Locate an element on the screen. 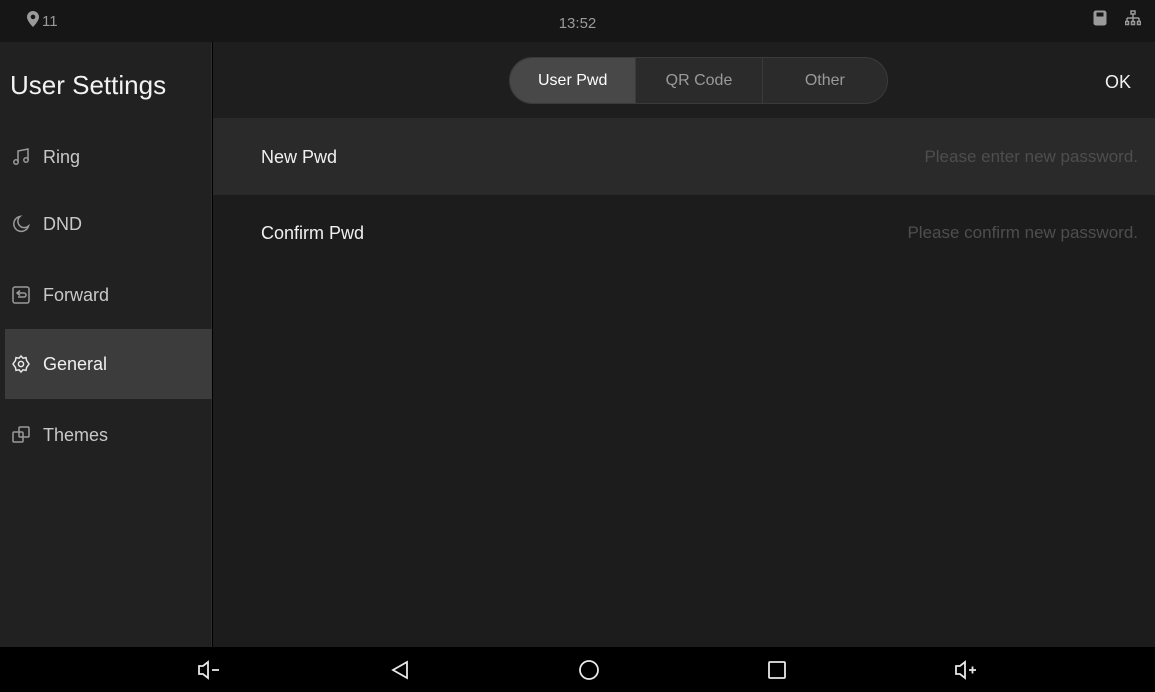 The image size is (1155, 692). sidebar-item-label: Forward is located at coordinates (76, 294).